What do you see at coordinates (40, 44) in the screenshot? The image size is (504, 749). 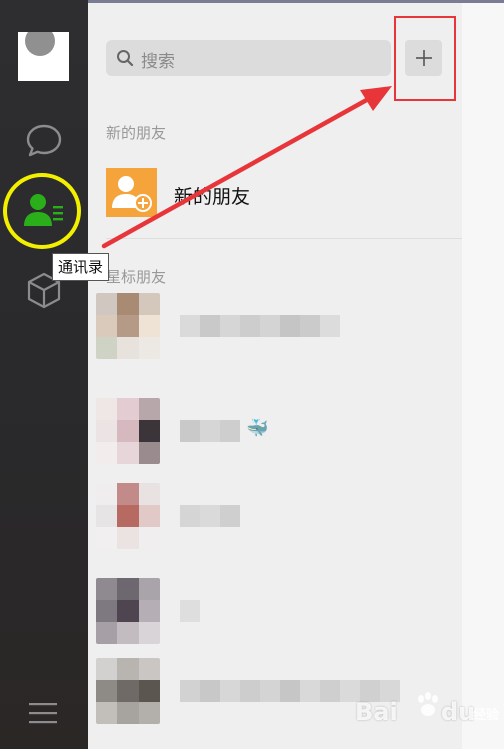 I see `avatar-figure` at bounding box center [40, 44].